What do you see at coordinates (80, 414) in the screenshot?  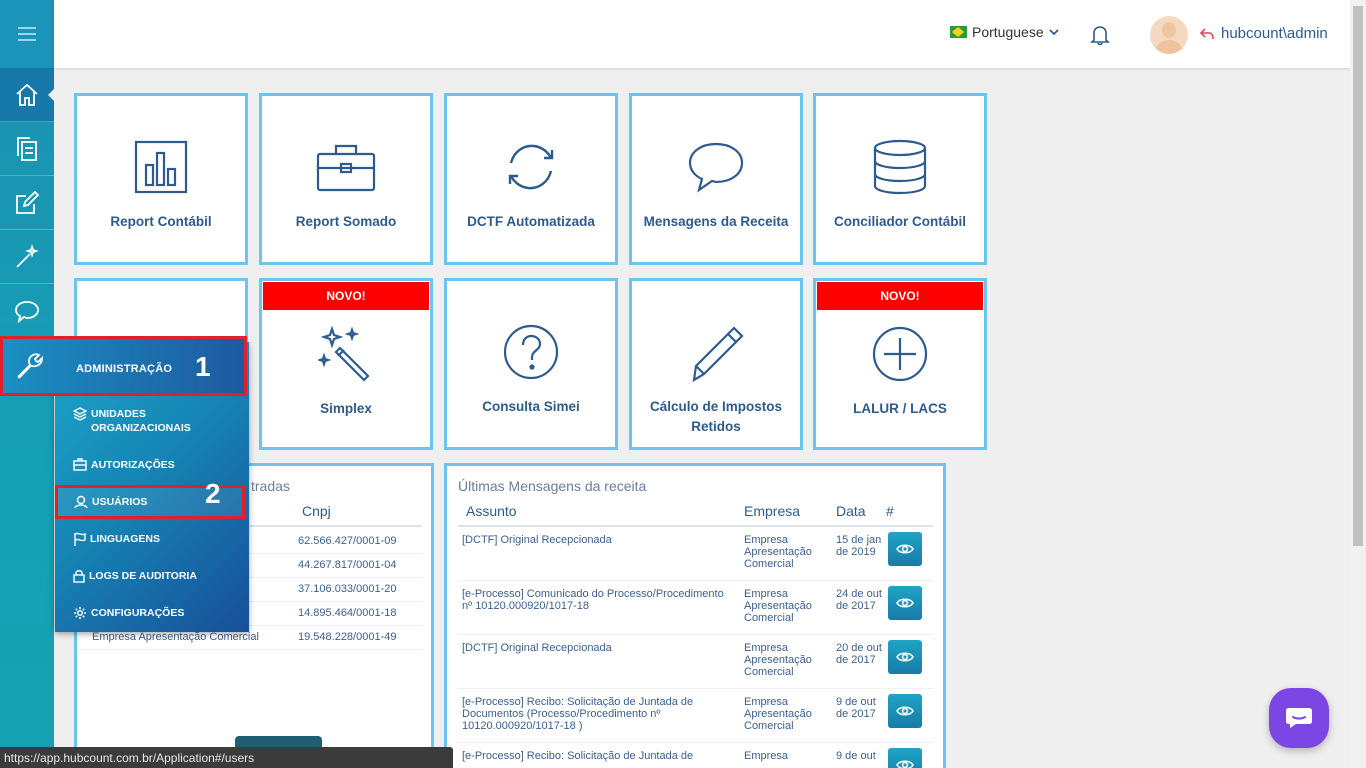 I see `layers-icon` at bounding box center [80, 414].